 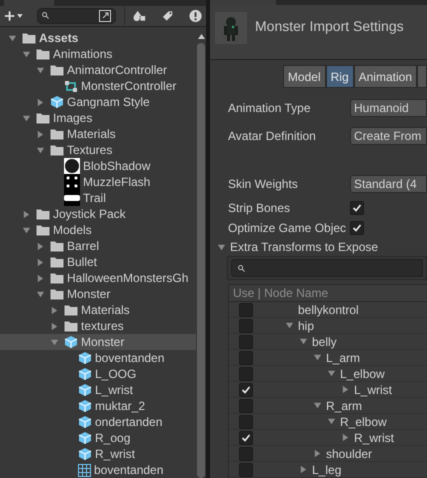 I want to click on tree-item: Models, so click(x=98, y=230).